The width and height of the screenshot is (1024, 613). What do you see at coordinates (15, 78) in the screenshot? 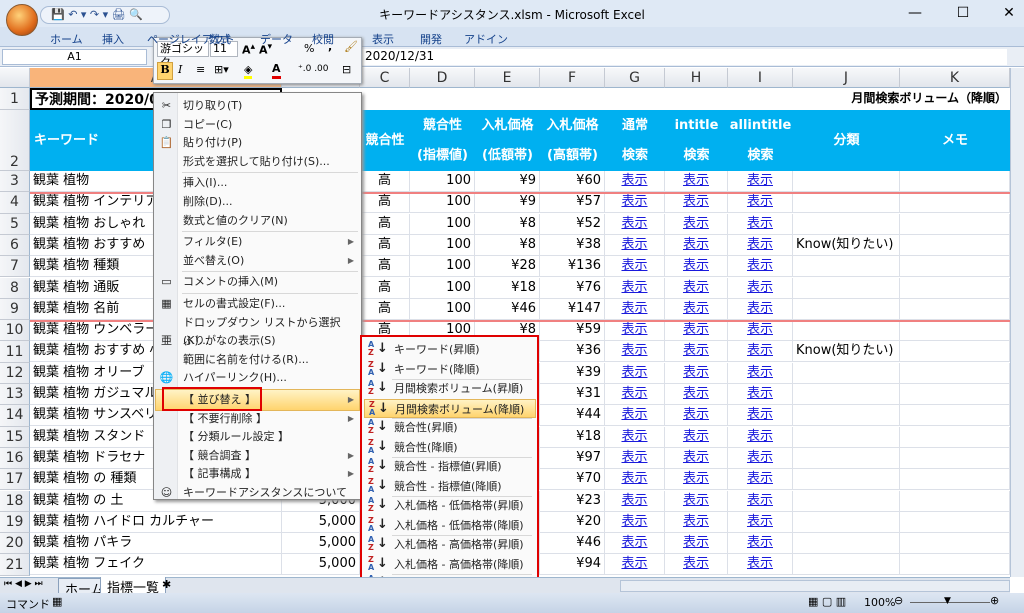
I see `select-all-corner` at bounding box center [15, 78].